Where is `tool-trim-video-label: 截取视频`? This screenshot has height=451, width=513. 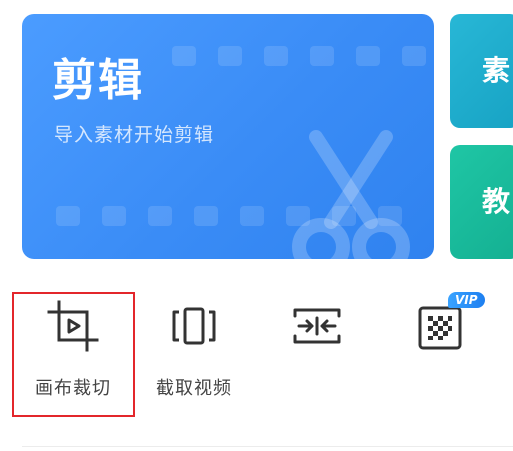 tool-trim-video-label: 截取视频 is located at coordinates (194, 388).